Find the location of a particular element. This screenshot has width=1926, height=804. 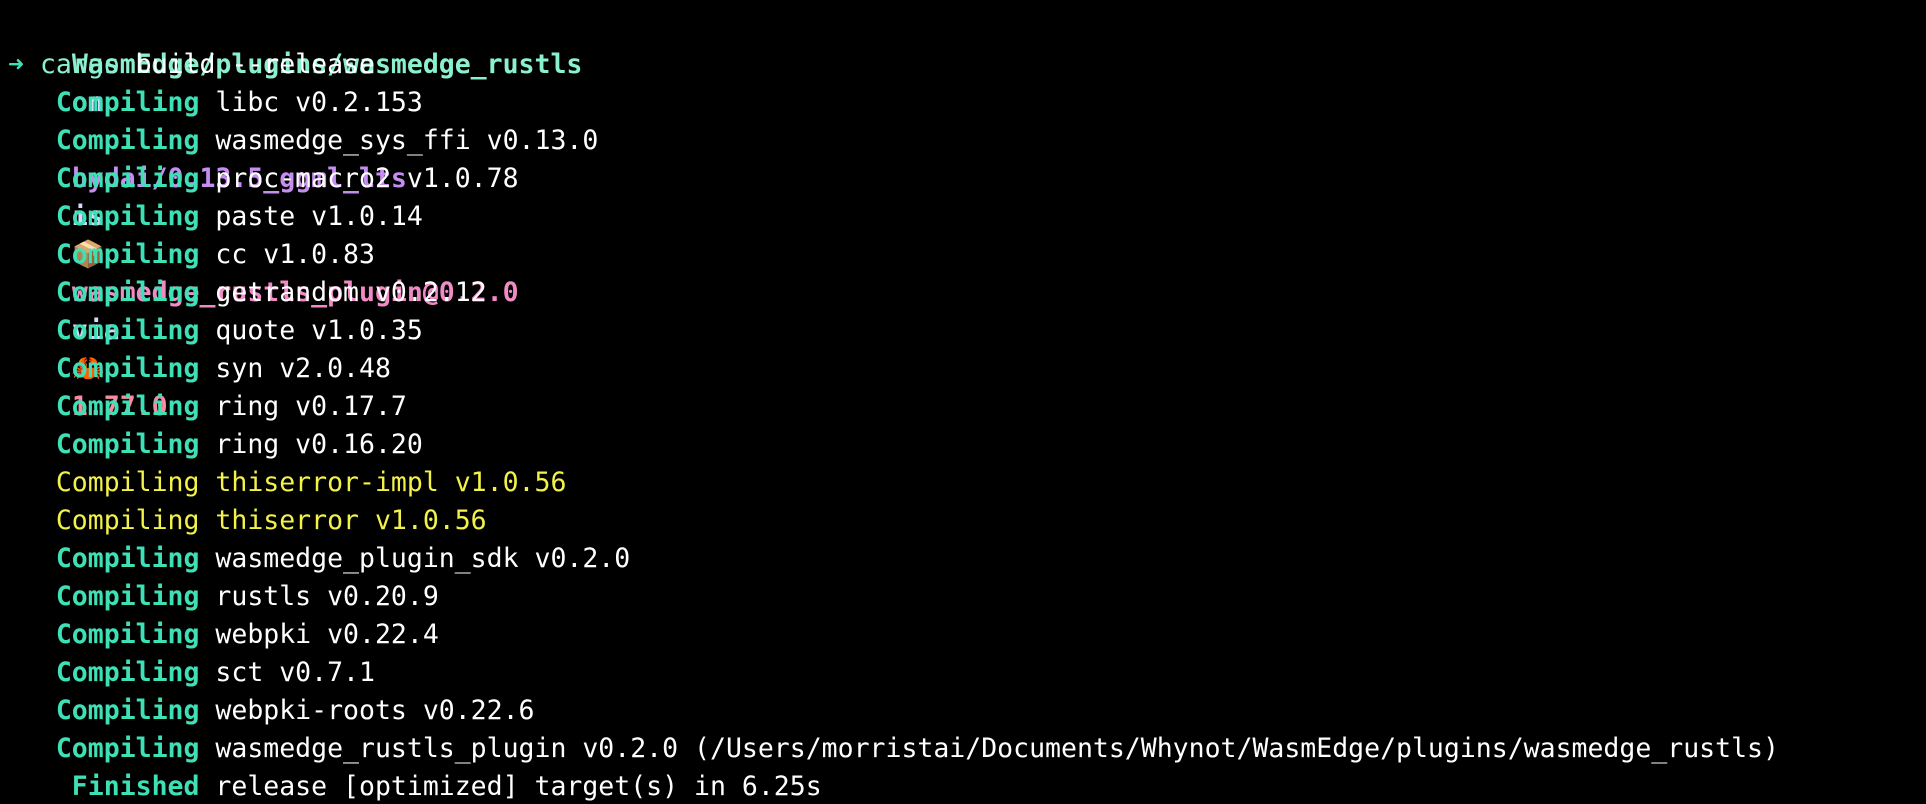

output-line: Compiling ring v0.17.7 is located at coordinates (967, 407).